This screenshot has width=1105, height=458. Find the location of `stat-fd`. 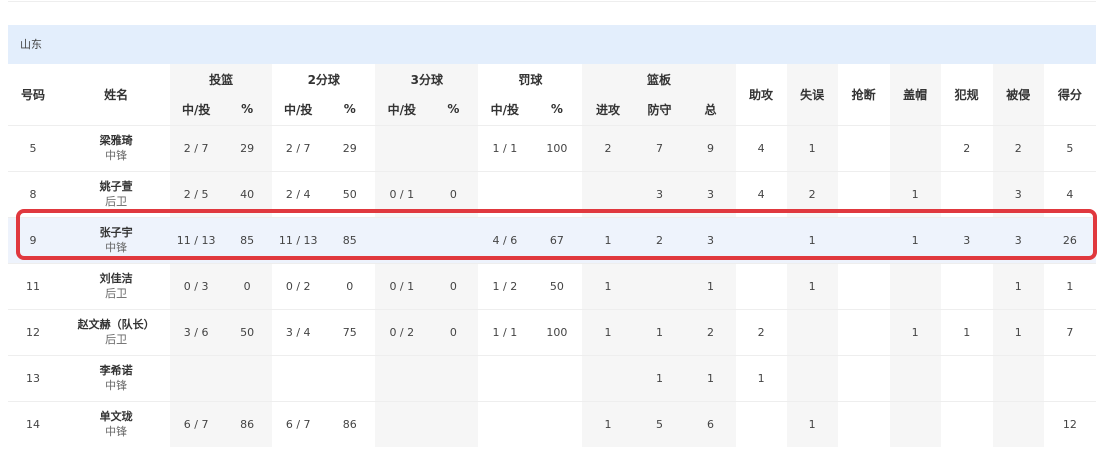

stat-fd is located at coordinates (1018, 377).